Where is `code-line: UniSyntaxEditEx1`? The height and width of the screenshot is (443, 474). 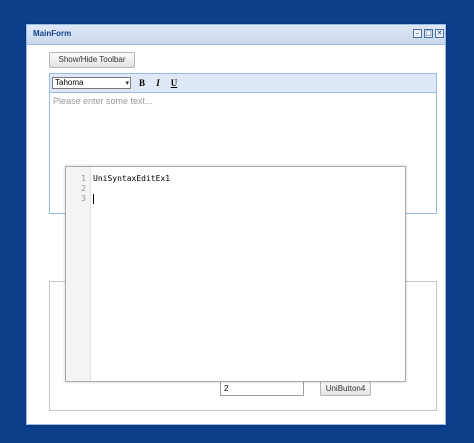 code-line: UniSyntaxEditEx1 is located at coordinates (132, 178).